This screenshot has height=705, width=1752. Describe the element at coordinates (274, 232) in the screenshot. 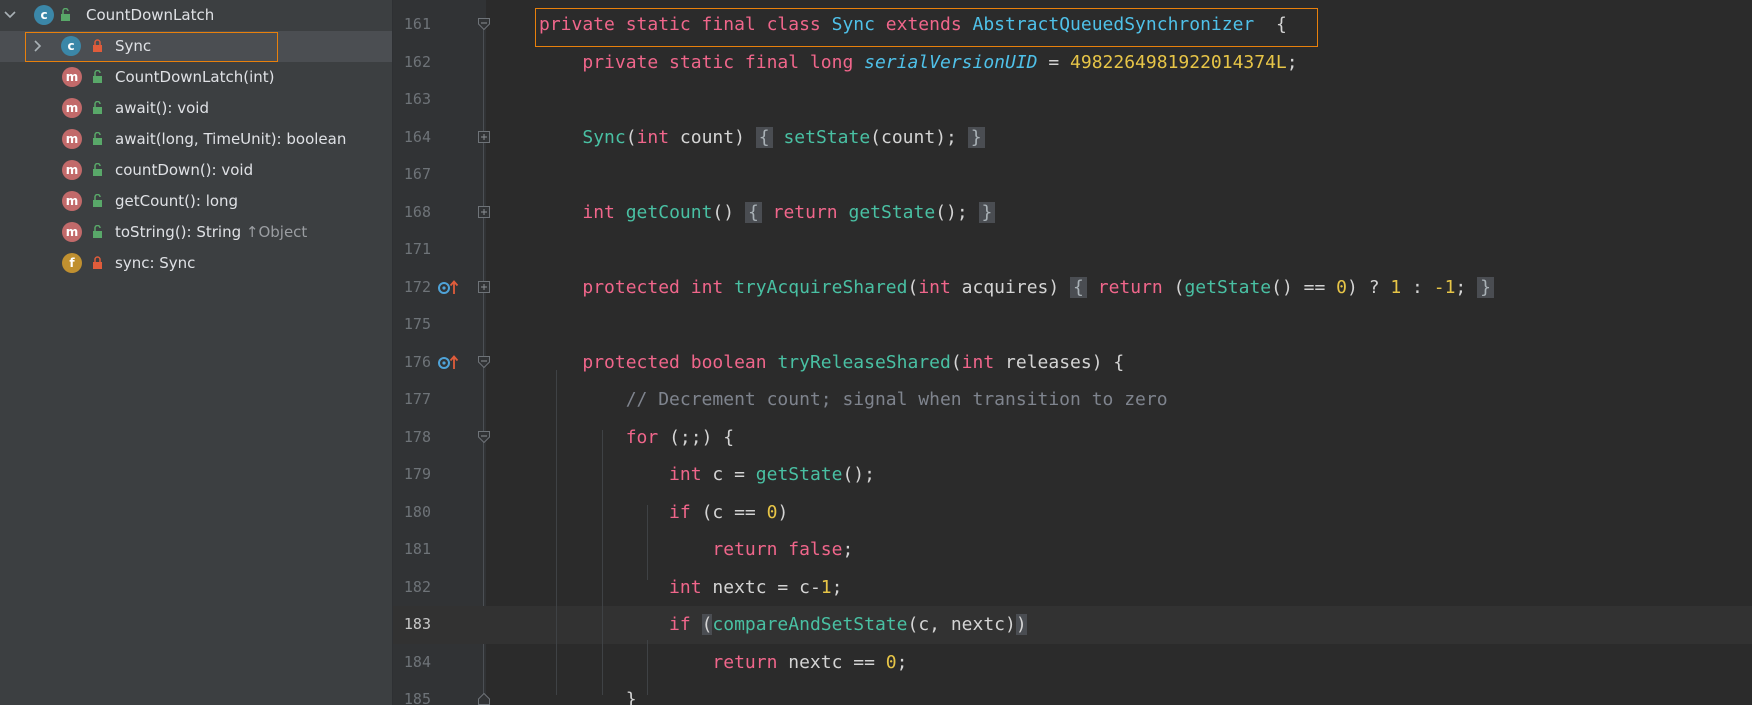

I see `inherited-from-label: ↑Object` at that location.